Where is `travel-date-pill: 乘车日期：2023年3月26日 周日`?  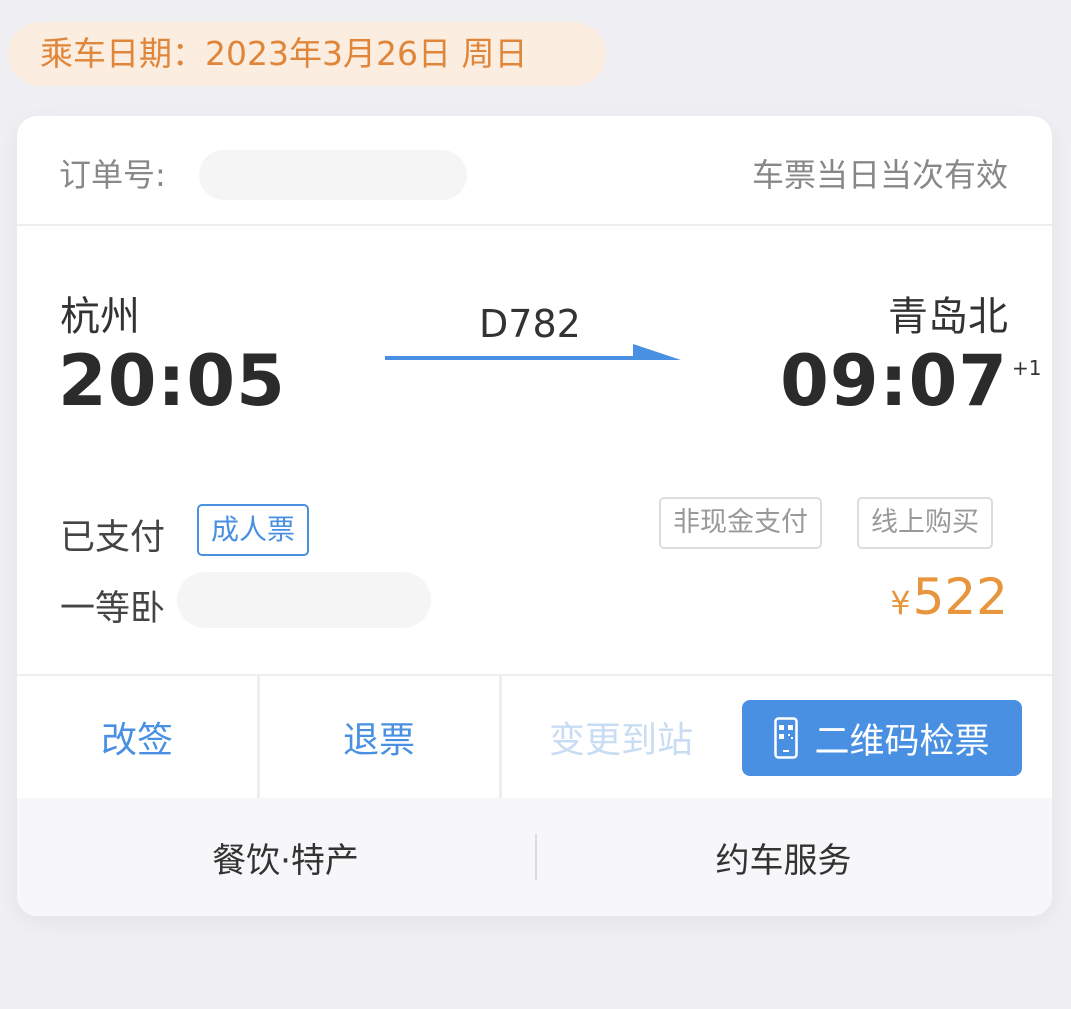
travel-date-pill: 乘车日期：2023年3月26日 周日 is located at coordinates (307, 54).